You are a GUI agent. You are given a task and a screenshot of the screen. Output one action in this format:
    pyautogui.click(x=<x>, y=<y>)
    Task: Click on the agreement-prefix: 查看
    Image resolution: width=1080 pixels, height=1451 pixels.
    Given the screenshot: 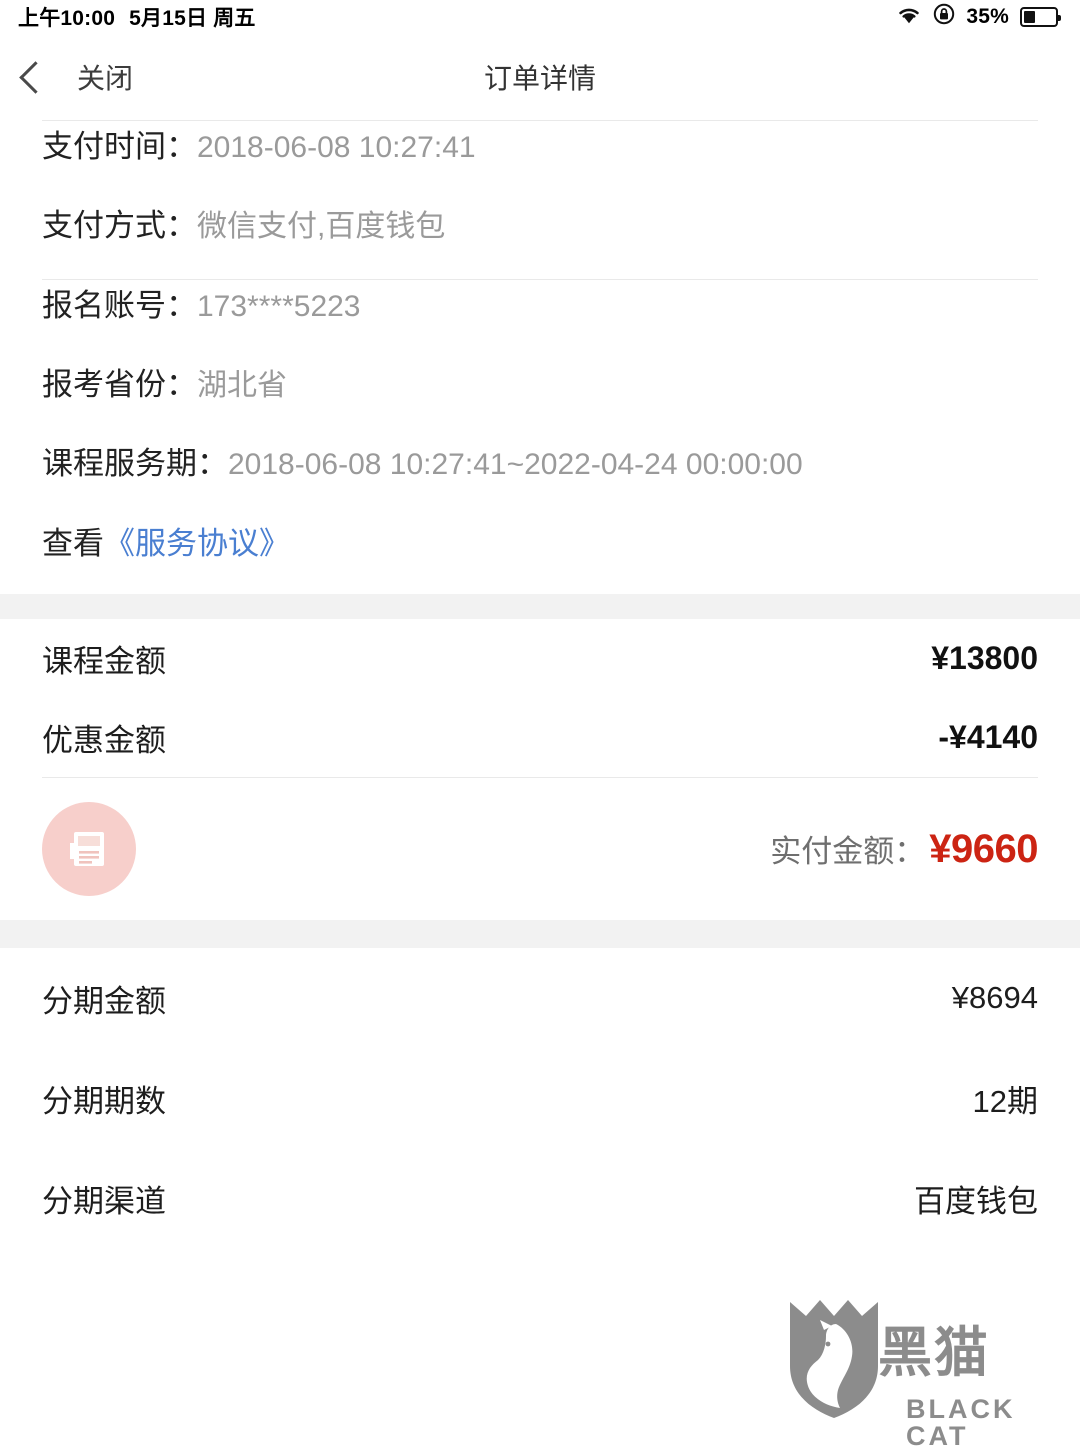 What is the action you would take?
    pyautogui.click(x=73, y=543)
    